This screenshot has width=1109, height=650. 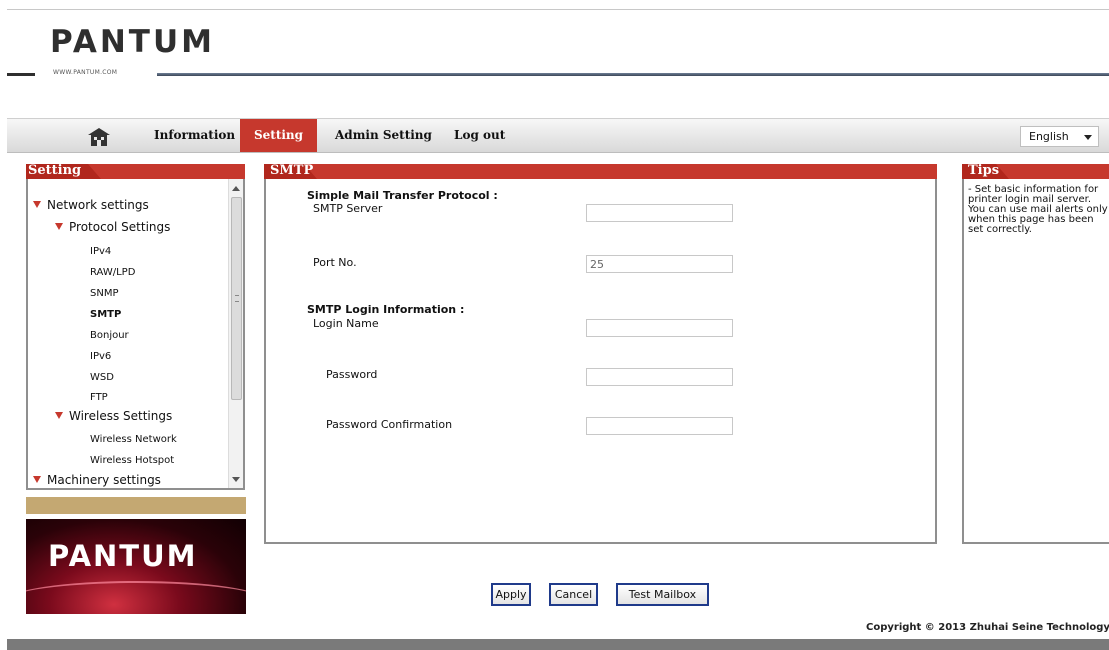 What do you see at coordinates (21, 74) in the screenshot?
I see `logo-rule-left` at bounding box center [21, 74].